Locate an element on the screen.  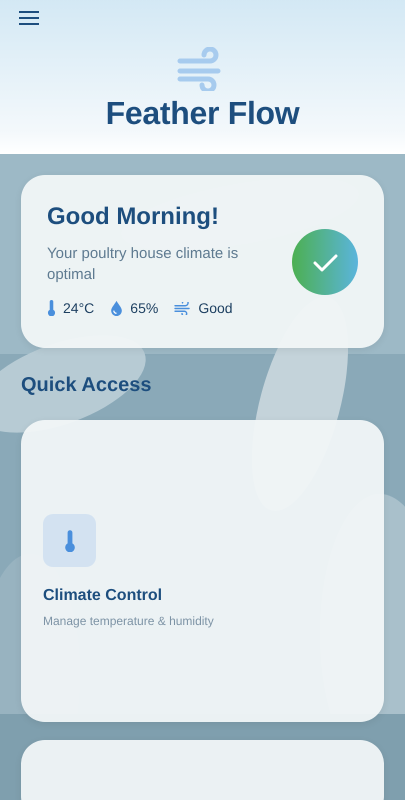
stat-value: 24°C is located at coordinates (78, 308).